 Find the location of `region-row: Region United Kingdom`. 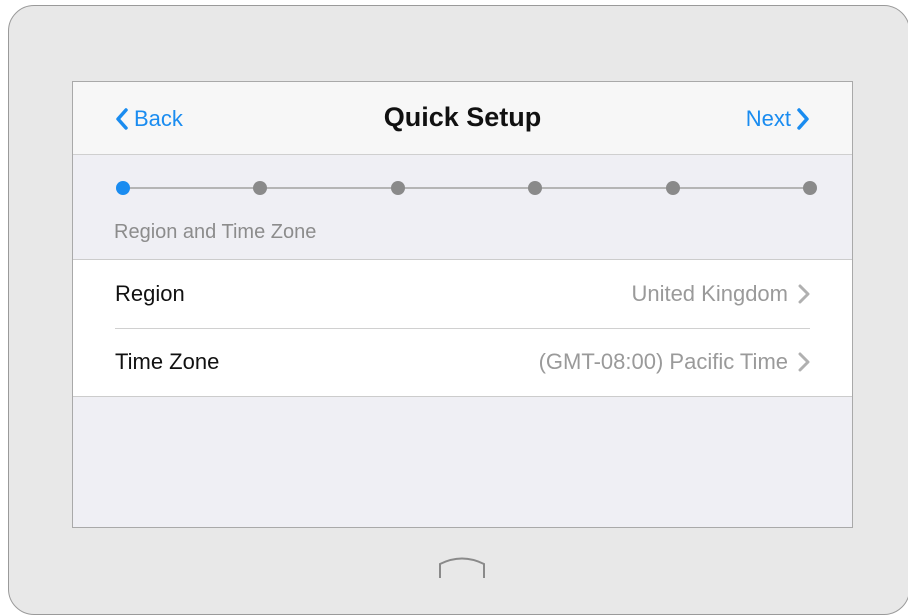

region-row: Region United Kingdom is located at coordinates (462, 294).